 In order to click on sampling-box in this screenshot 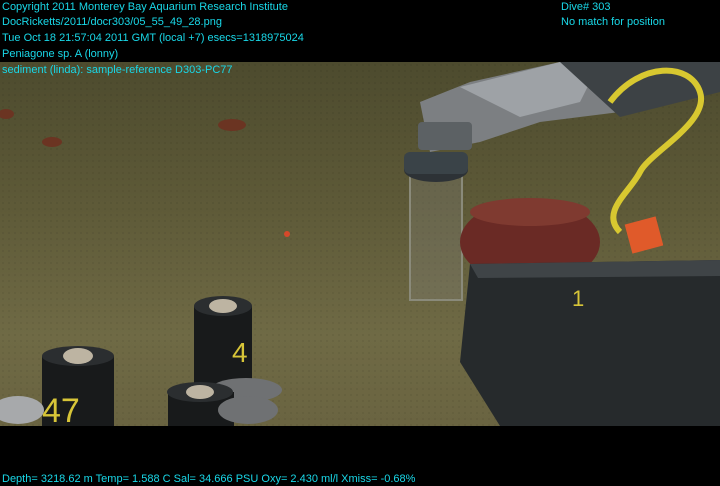, I will do `click(590, 343)`.